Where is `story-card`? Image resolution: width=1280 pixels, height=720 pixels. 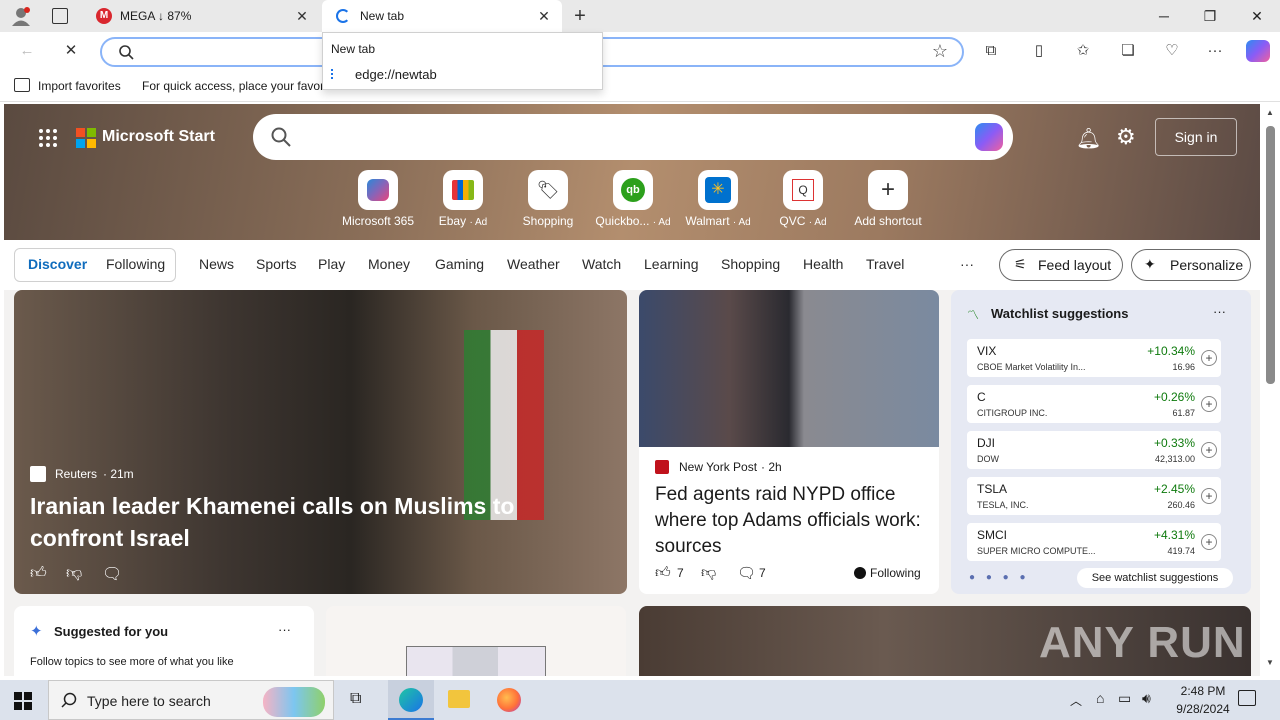 story-card is located at coordinates (476, 641).